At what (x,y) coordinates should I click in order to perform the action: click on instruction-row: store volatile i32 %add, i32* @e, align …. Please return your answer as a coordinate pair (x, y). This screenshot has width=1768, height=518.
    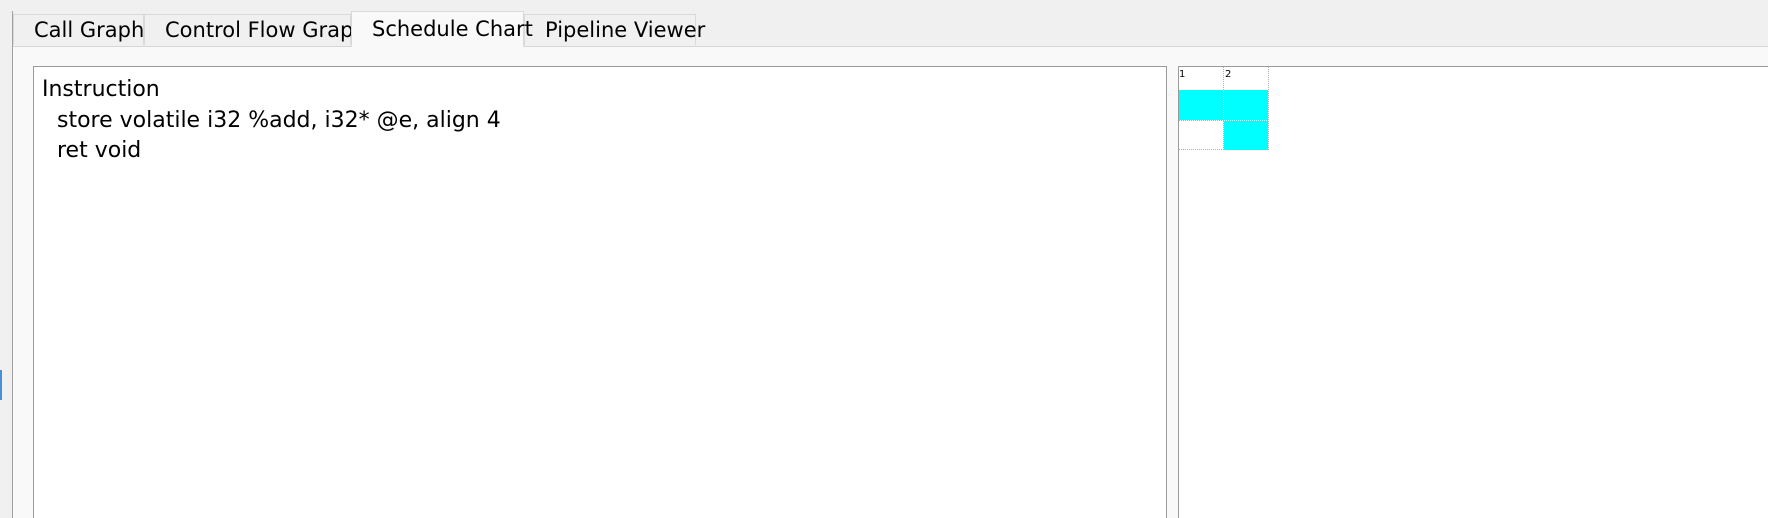
    Looking at the image, I should click on (279, 120).